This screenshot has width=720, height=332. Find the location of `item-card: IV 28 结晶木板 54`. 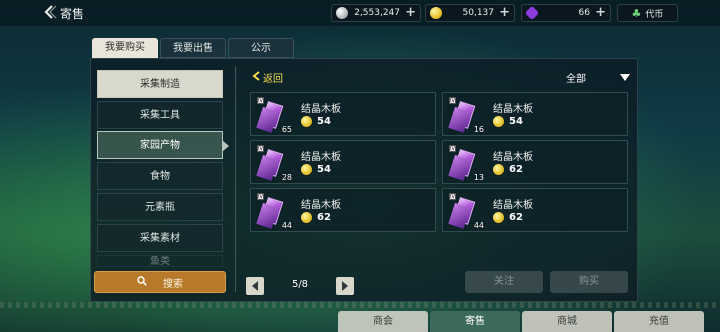

item-card: IV 28 结晶木板 54 is located at coordinates (343, 162).